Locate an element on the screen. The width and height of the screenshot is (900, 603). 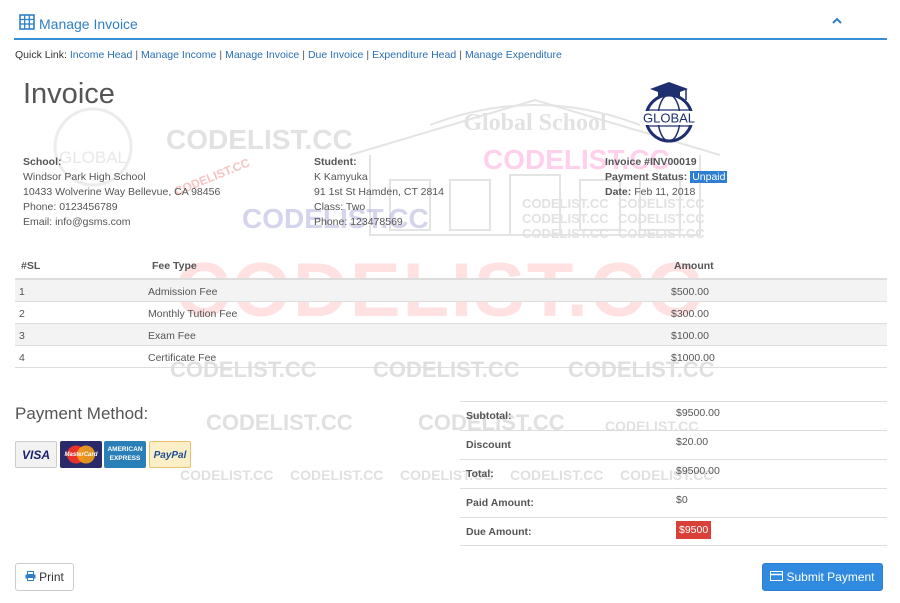
school-phone: Phone: 0123456789 is located at coordinates (70, 207).